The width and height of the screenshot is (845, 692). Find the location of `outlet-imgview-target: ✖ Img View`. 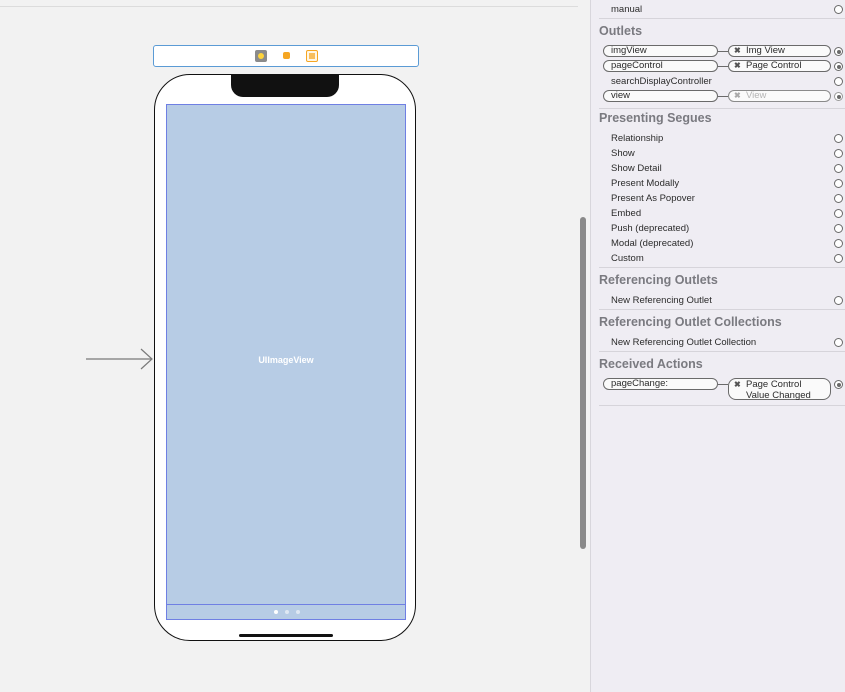

outlet-imgview-target: ✖ Img View is located at coordinates (779, 51).